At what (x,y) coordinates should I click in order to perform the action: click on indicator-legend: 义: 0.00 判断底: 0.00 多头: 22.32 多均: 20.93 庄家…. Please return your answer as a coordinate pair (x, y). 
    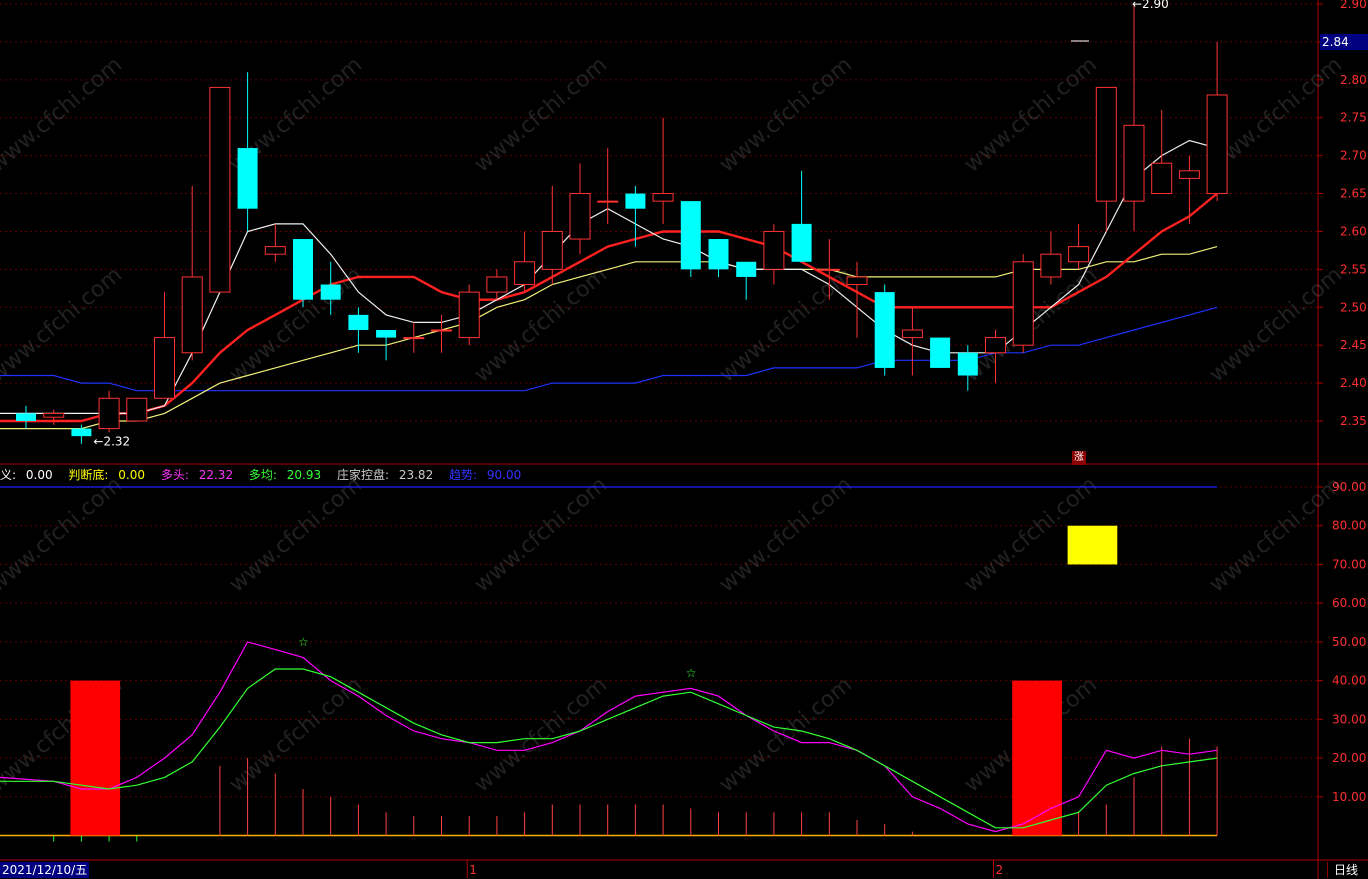
    Looking at the image, I should click on (266, 474).